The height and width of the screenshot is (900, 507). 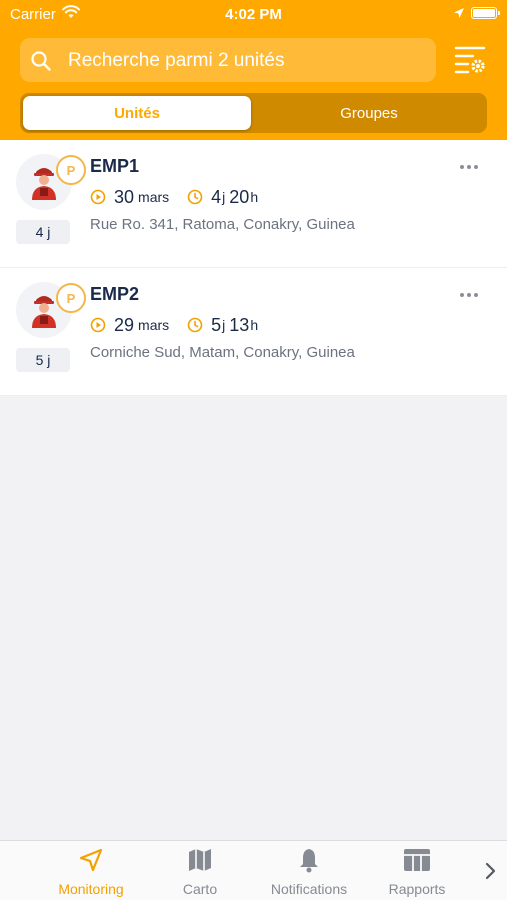 What do you see at coordinates (91, 860) in the screenshot?
I see `navigation-arrow-icon` at bounding box center [91, 860].